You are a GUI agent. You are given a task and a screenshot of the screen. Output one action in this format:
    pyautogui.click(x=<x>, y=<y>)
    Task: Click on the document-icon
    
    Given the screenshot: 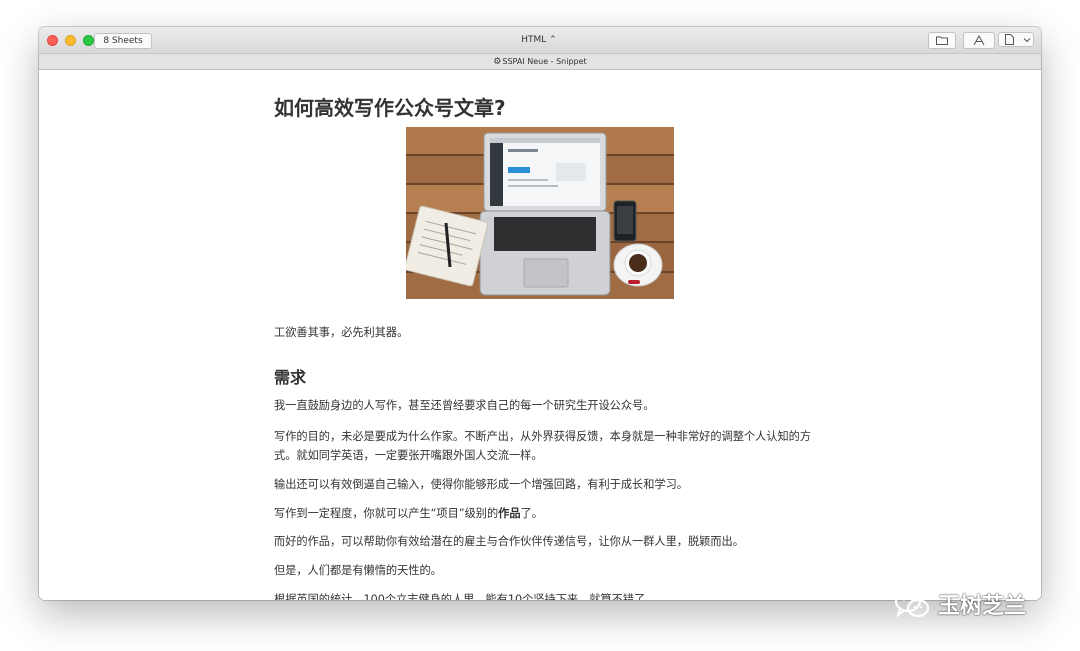 What is the action you would take?
    pyautogui.click(x=1009, y=39)
    